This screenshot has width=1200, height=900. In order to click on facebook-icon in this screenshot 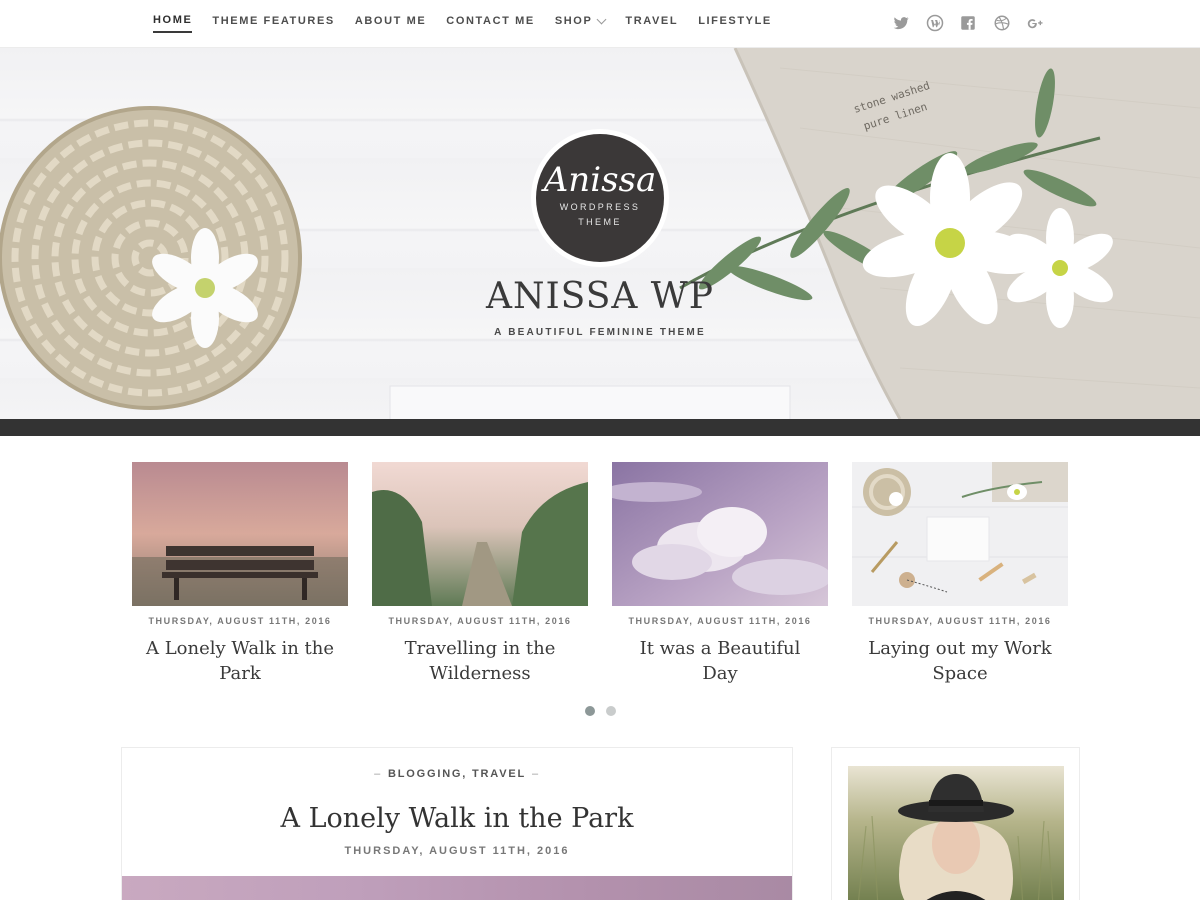, I will do `click(968, 23)`.